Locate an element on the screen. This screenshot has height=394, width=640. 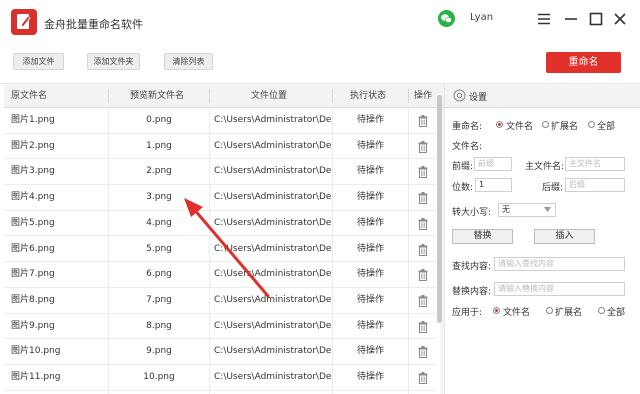
apply-extension-label: 扩展名 is located at coordinates (568, 311).